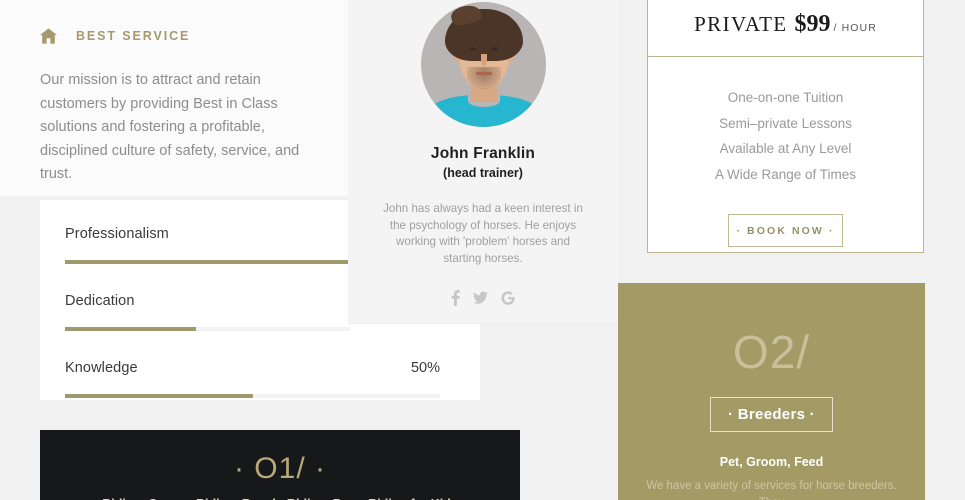 This screenshot has width=965, height=500. What do you see at coordinates (483, 173) in the screenshot?
I see `trainer-role: (head trainer)` at bounding box center [483, 173].